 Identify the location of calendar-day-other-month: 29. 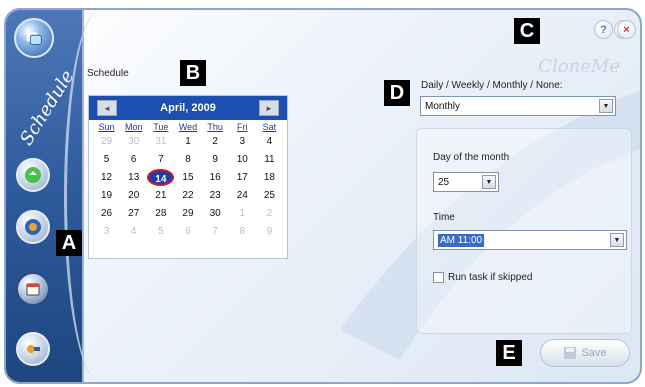
(106, 141).